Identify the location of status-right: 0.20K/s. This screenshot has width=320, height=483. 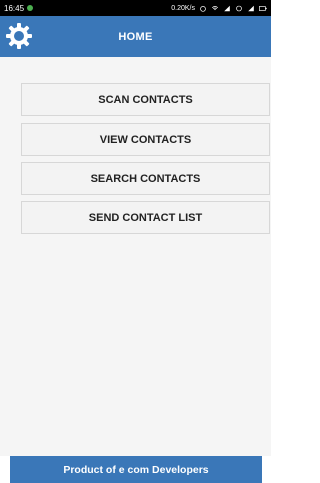
(219, 8).